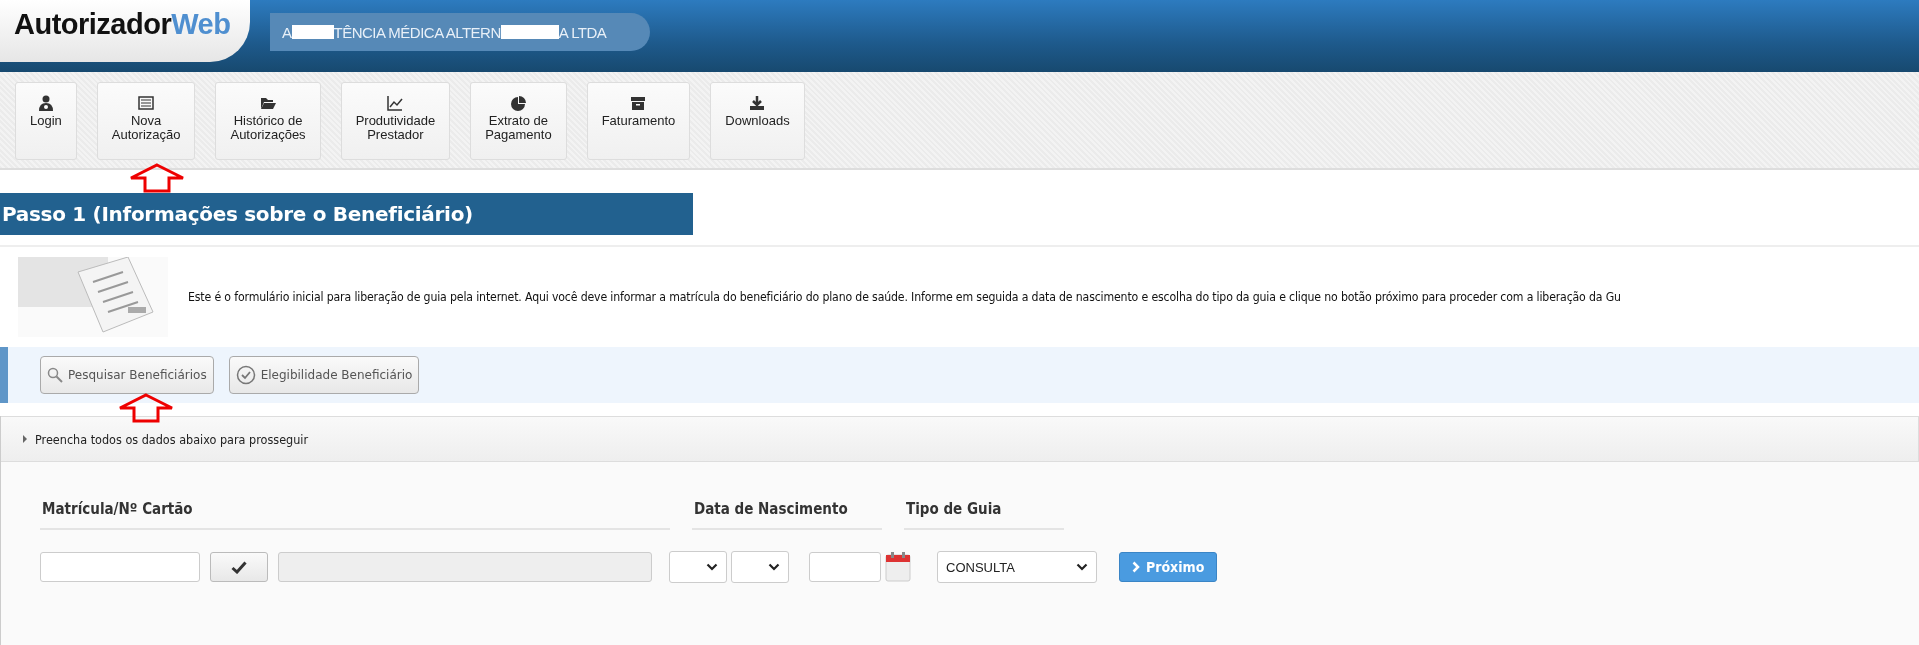 Image resolution: width=1919 pixels, height=645 pixels. Describe the element at coordinates (757, 103) in the screenshot. I see `download-icon` at that location.